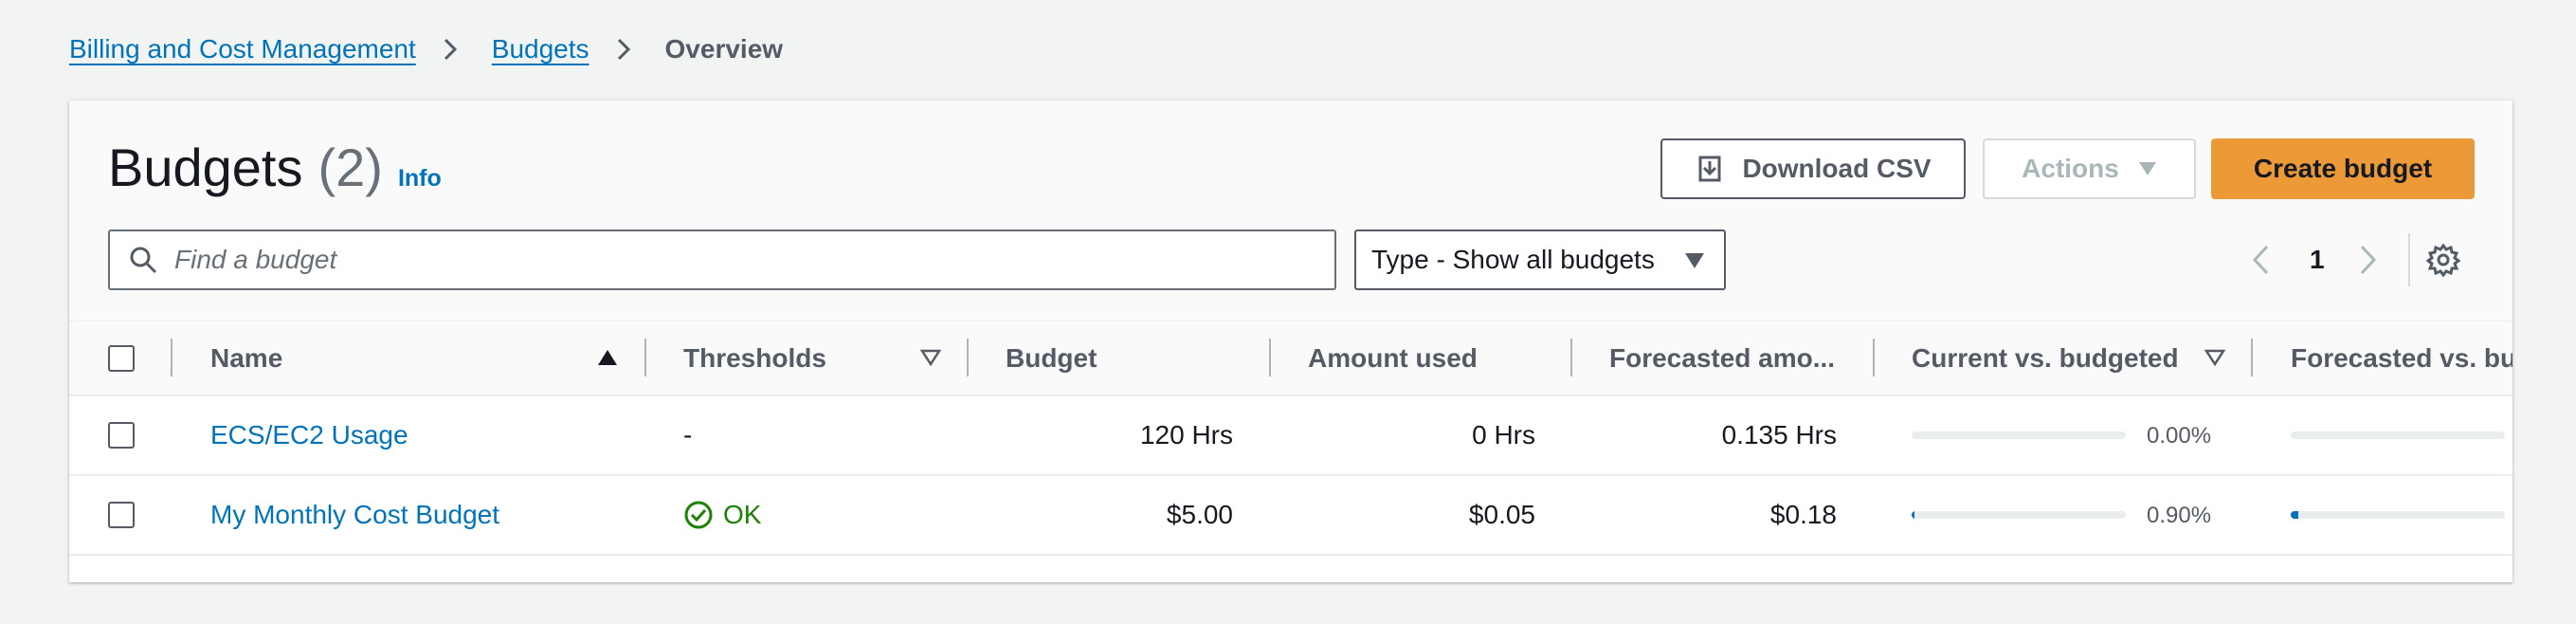 Image resolution: width=2576 pixels, height=624 pixels. What do you see at coordinates (350, 167) in the screenshot?
I see `budget-count: (2)` at bounding box center [350, 167].